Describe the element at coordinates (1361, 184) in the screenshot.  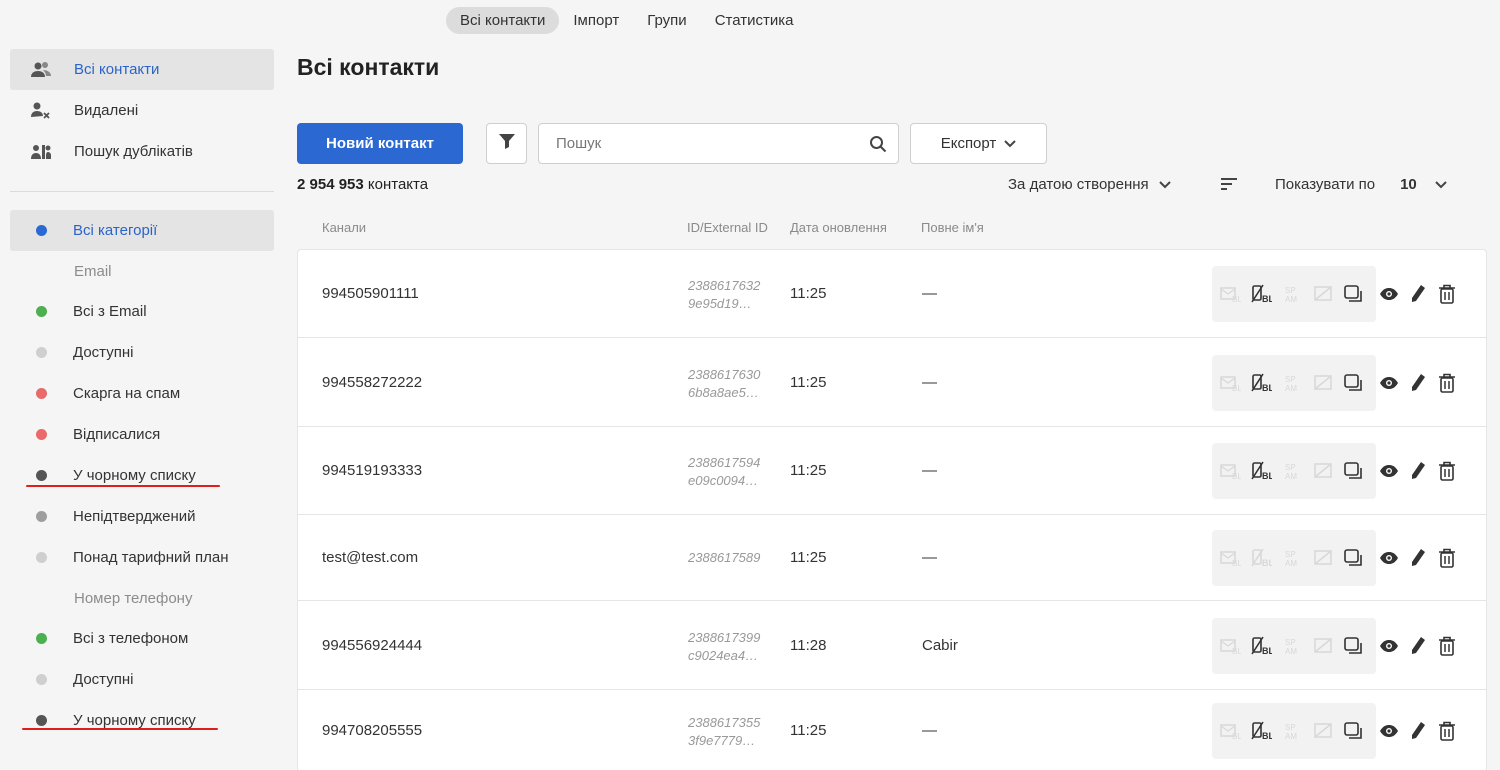
I see `per-page-select: Показувати по 10` at that location.